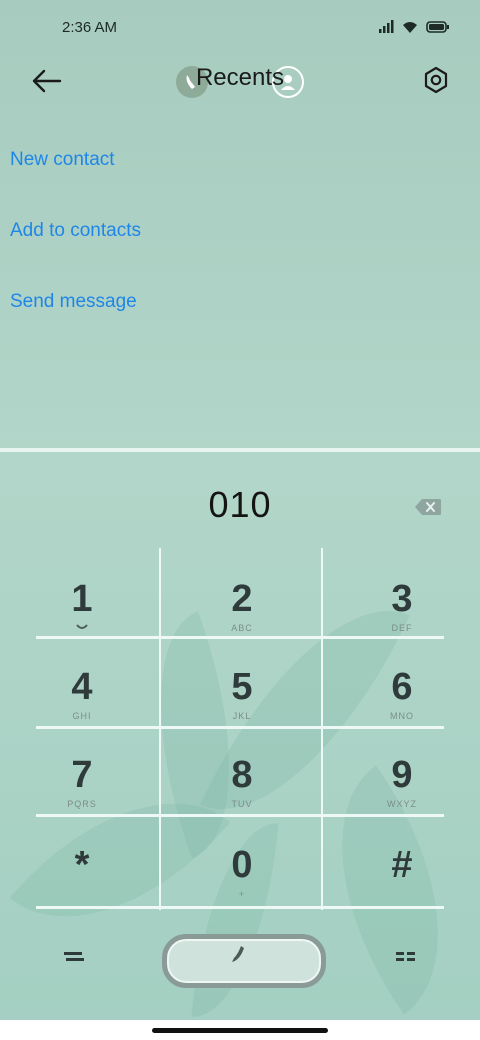  Describe the element at coordinates (242, 628) in the screenshot. I see `key-letters: ABC` at that location.